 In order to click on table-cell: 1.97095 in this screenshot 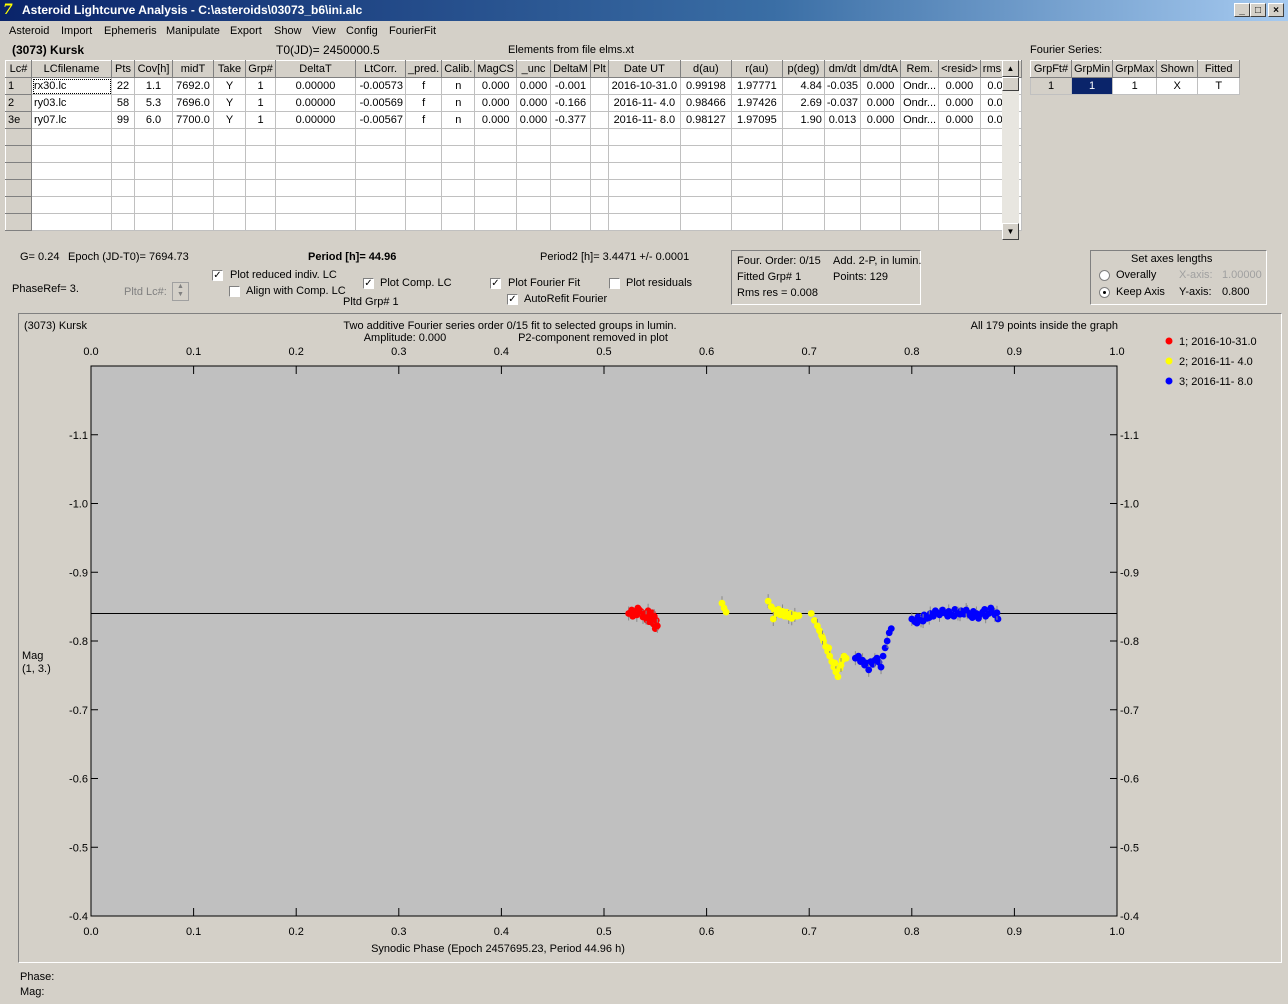, I will do `click(756, 120)`.